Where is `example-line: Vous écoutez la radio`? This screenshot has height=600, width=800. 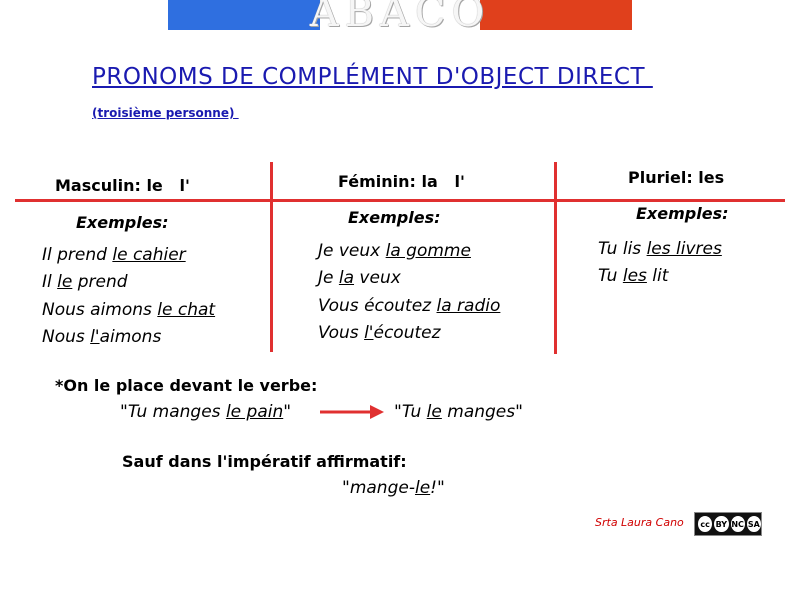 example-line: Vous écoutez la radio is located at coordinates (409, 306).